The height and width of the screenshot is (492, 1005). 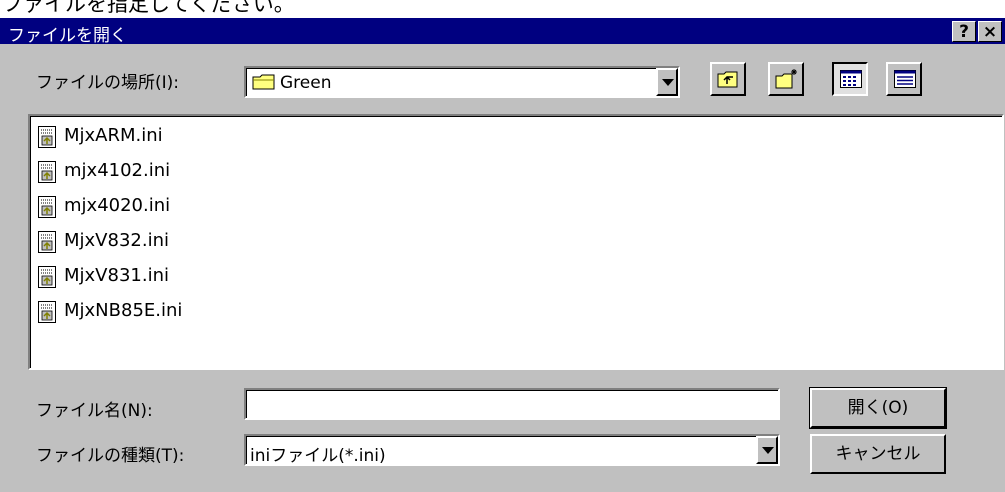 What do you see at coordinates (667, 82) in the screenshot?
I see `lookin-dropdown-button` at bounding box center [667, 82].